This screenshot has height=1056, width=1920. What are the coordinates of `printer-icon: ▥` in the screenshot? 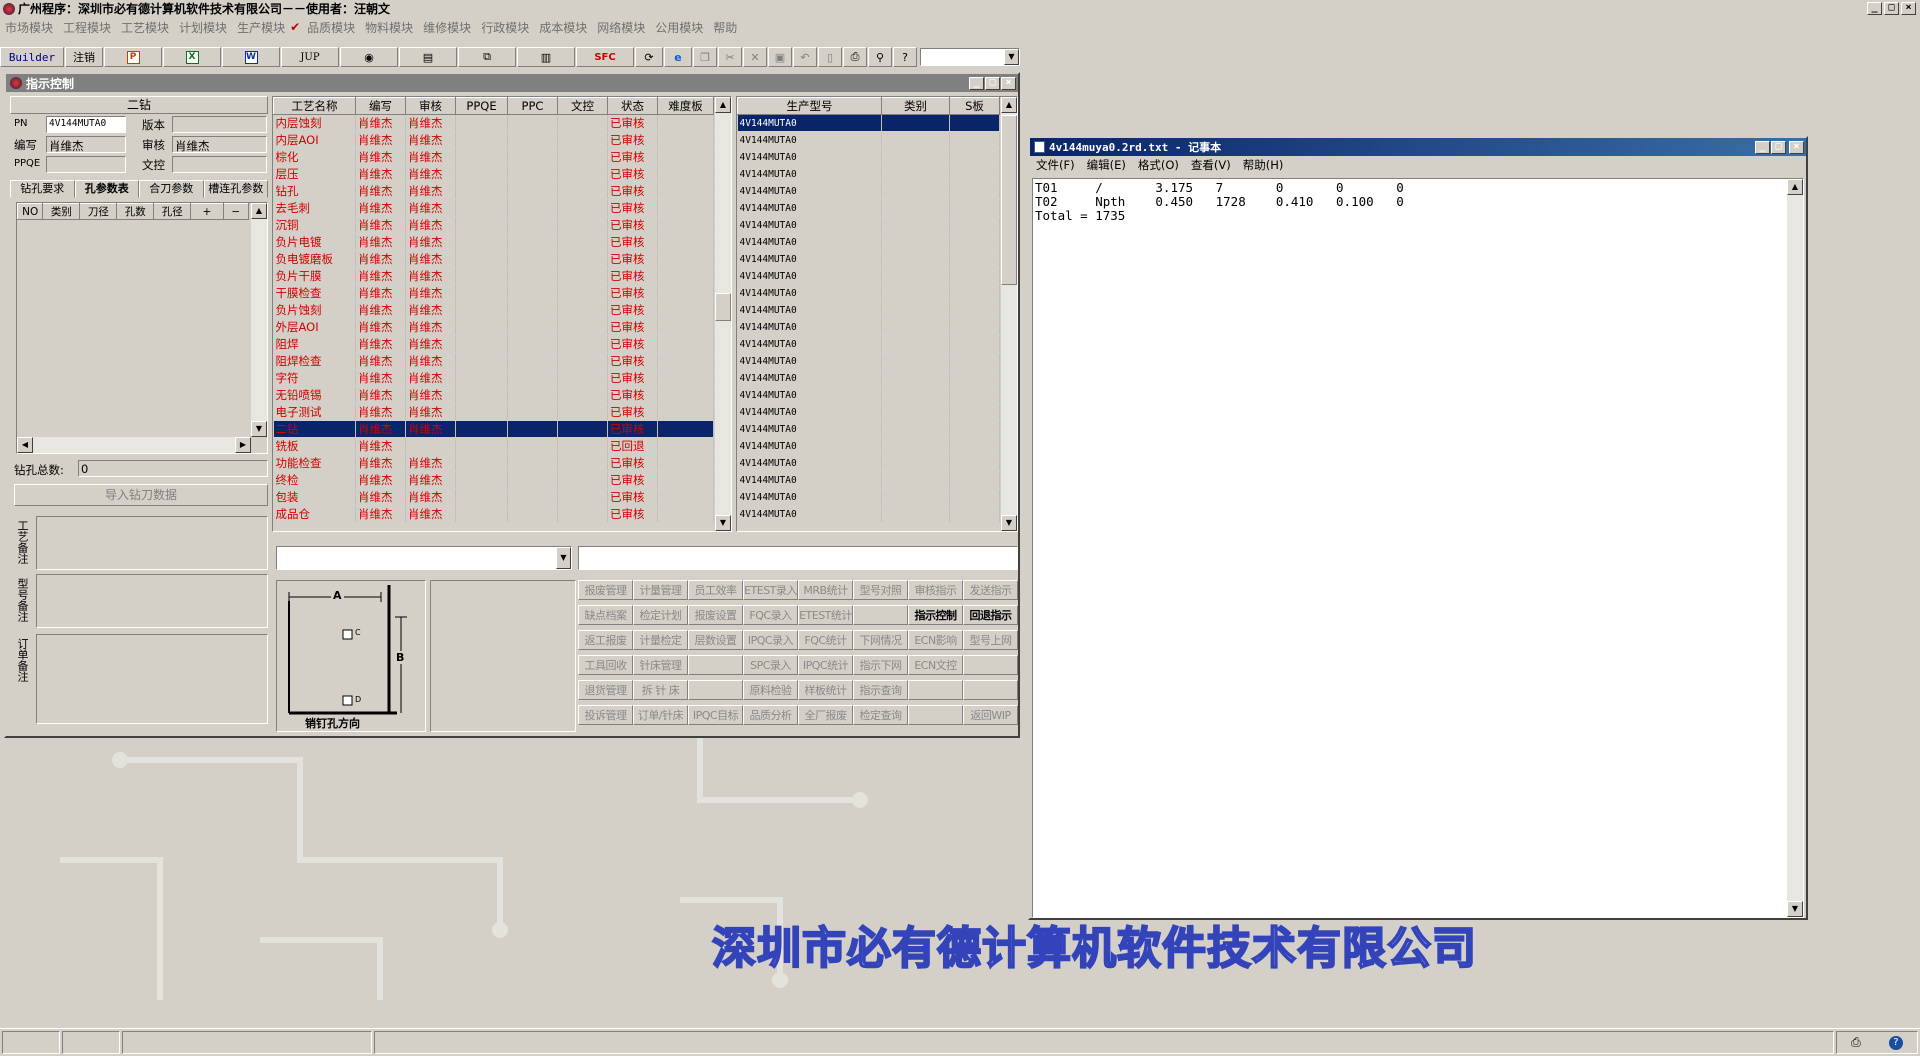 It's located at (546, 57).